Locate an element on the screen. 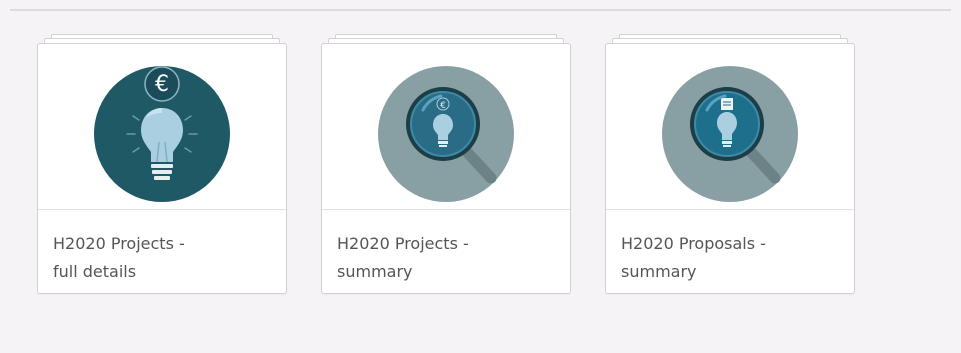 Image resolution: width=961 pixels, height=353 pixels. magnifier-euro-lightbulb-icon: € is located at coordinates (446, 133).